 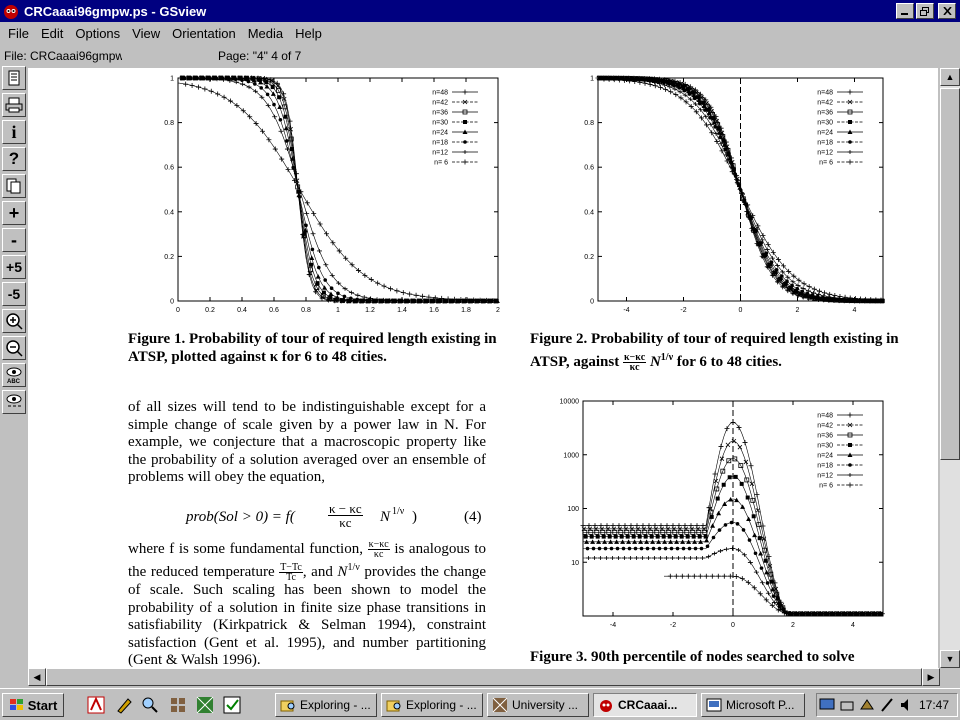 What do you see at coordinates (733, 625) in the screenshot?
I see `x-tick-label: 0` at bounding box center [733, 625].